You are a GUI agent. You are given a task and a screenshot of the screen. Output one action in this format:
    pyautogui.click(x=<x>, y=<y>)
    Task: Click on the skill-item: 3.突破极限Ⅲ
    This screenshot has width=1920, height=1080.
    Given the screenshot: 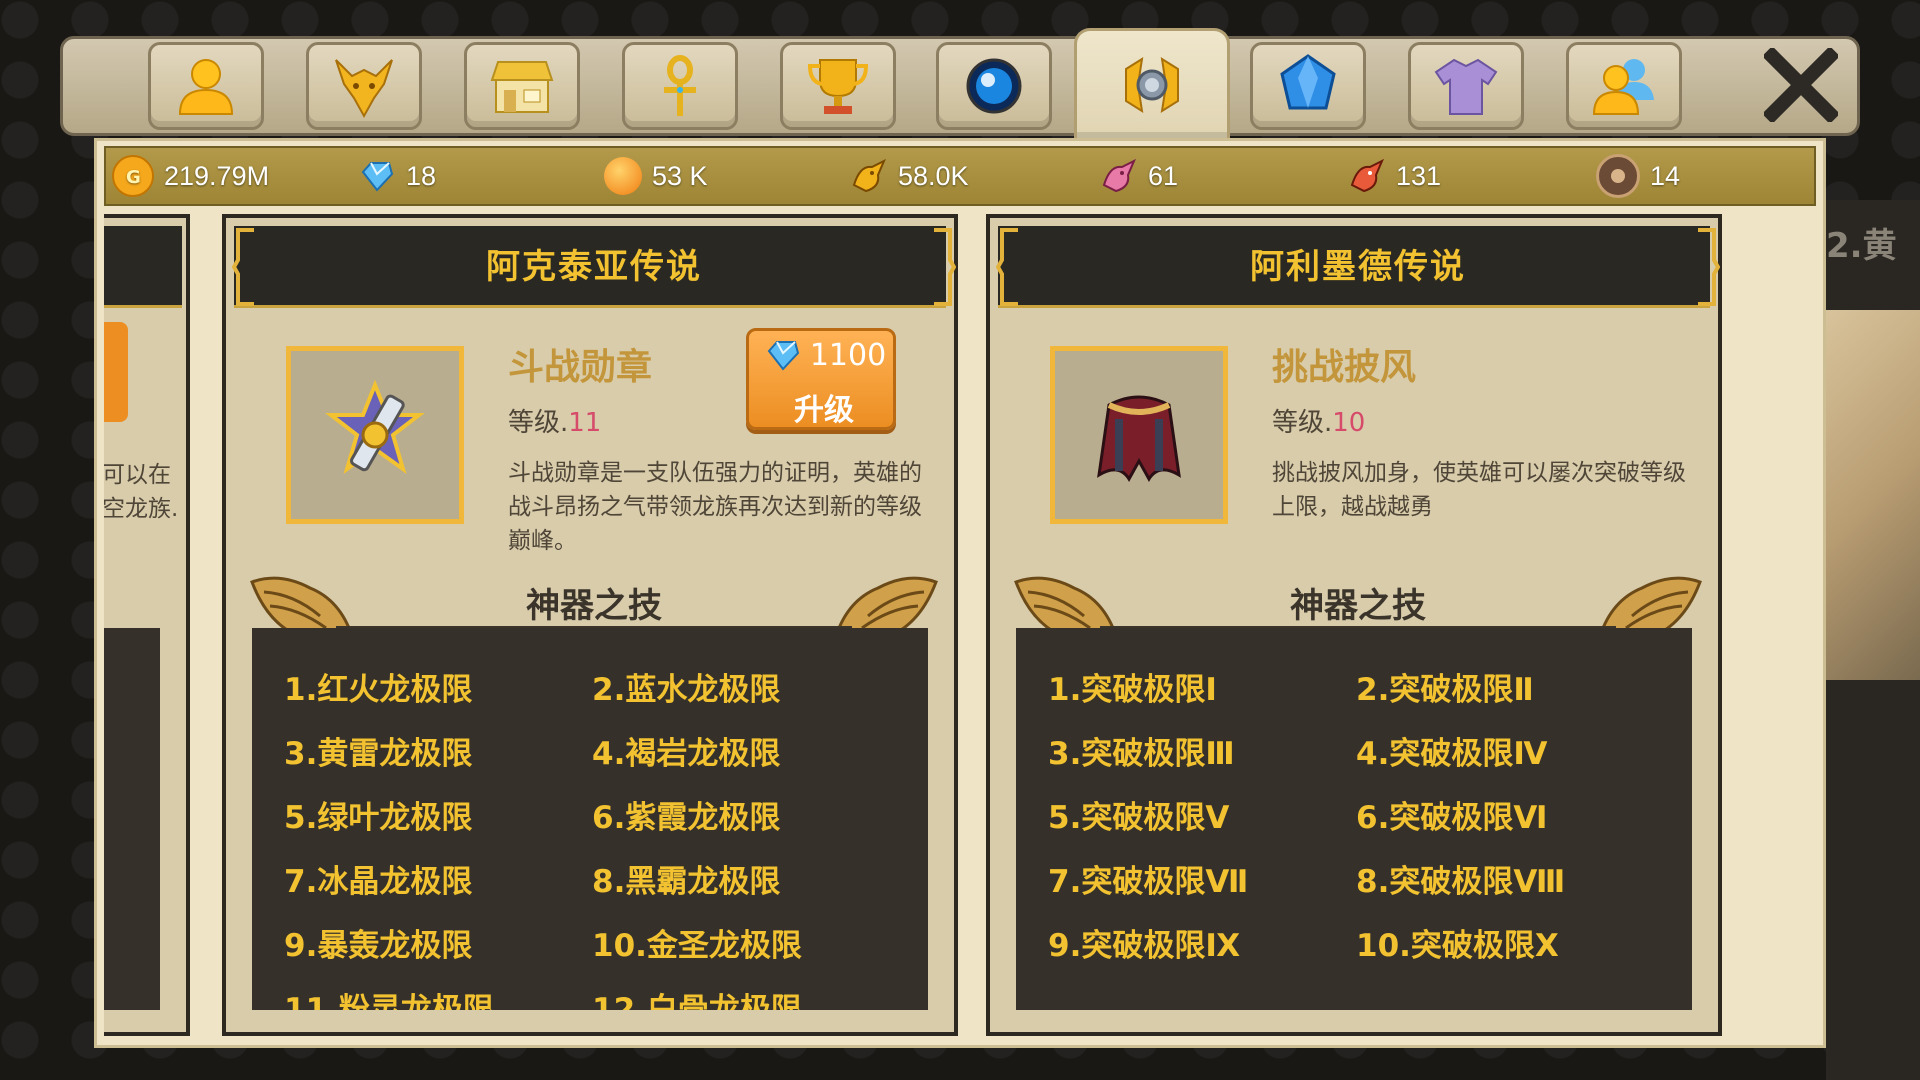 What is the action you would take?
    pyautogui.click(x=1141, y=754)
    